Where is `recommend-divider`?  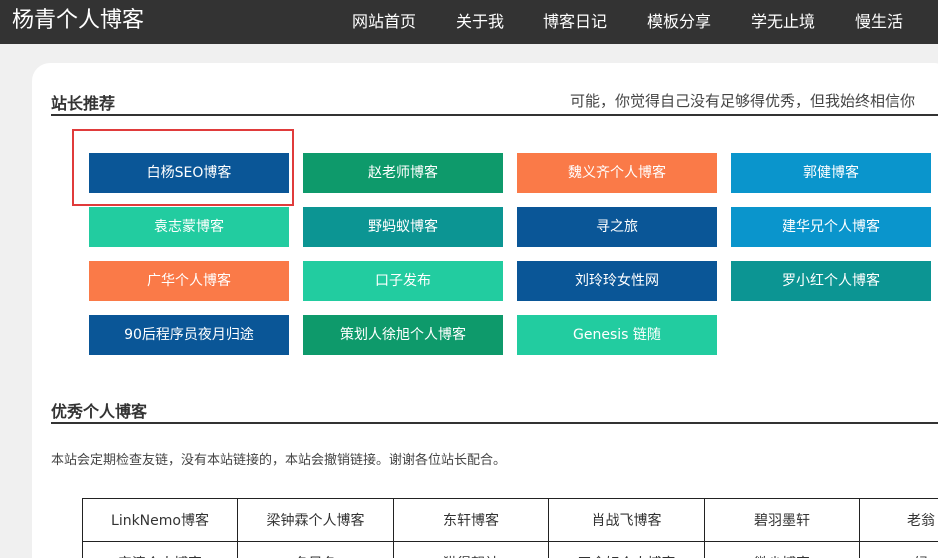
recommend-divider is located at coordinates (494, 115).